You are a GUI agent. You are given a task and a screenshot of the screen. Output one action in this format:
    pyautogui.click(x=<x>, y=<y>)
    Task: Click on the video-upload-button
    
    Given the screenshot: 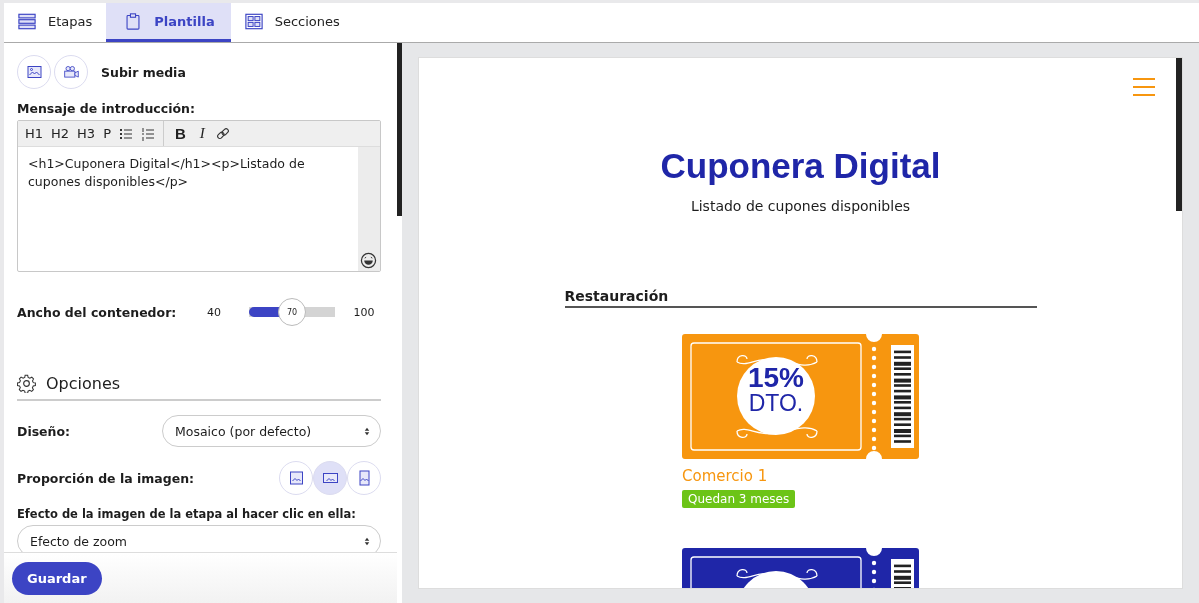 What is the action you would take?
    pyautogui.click(x=71, y=72)
    